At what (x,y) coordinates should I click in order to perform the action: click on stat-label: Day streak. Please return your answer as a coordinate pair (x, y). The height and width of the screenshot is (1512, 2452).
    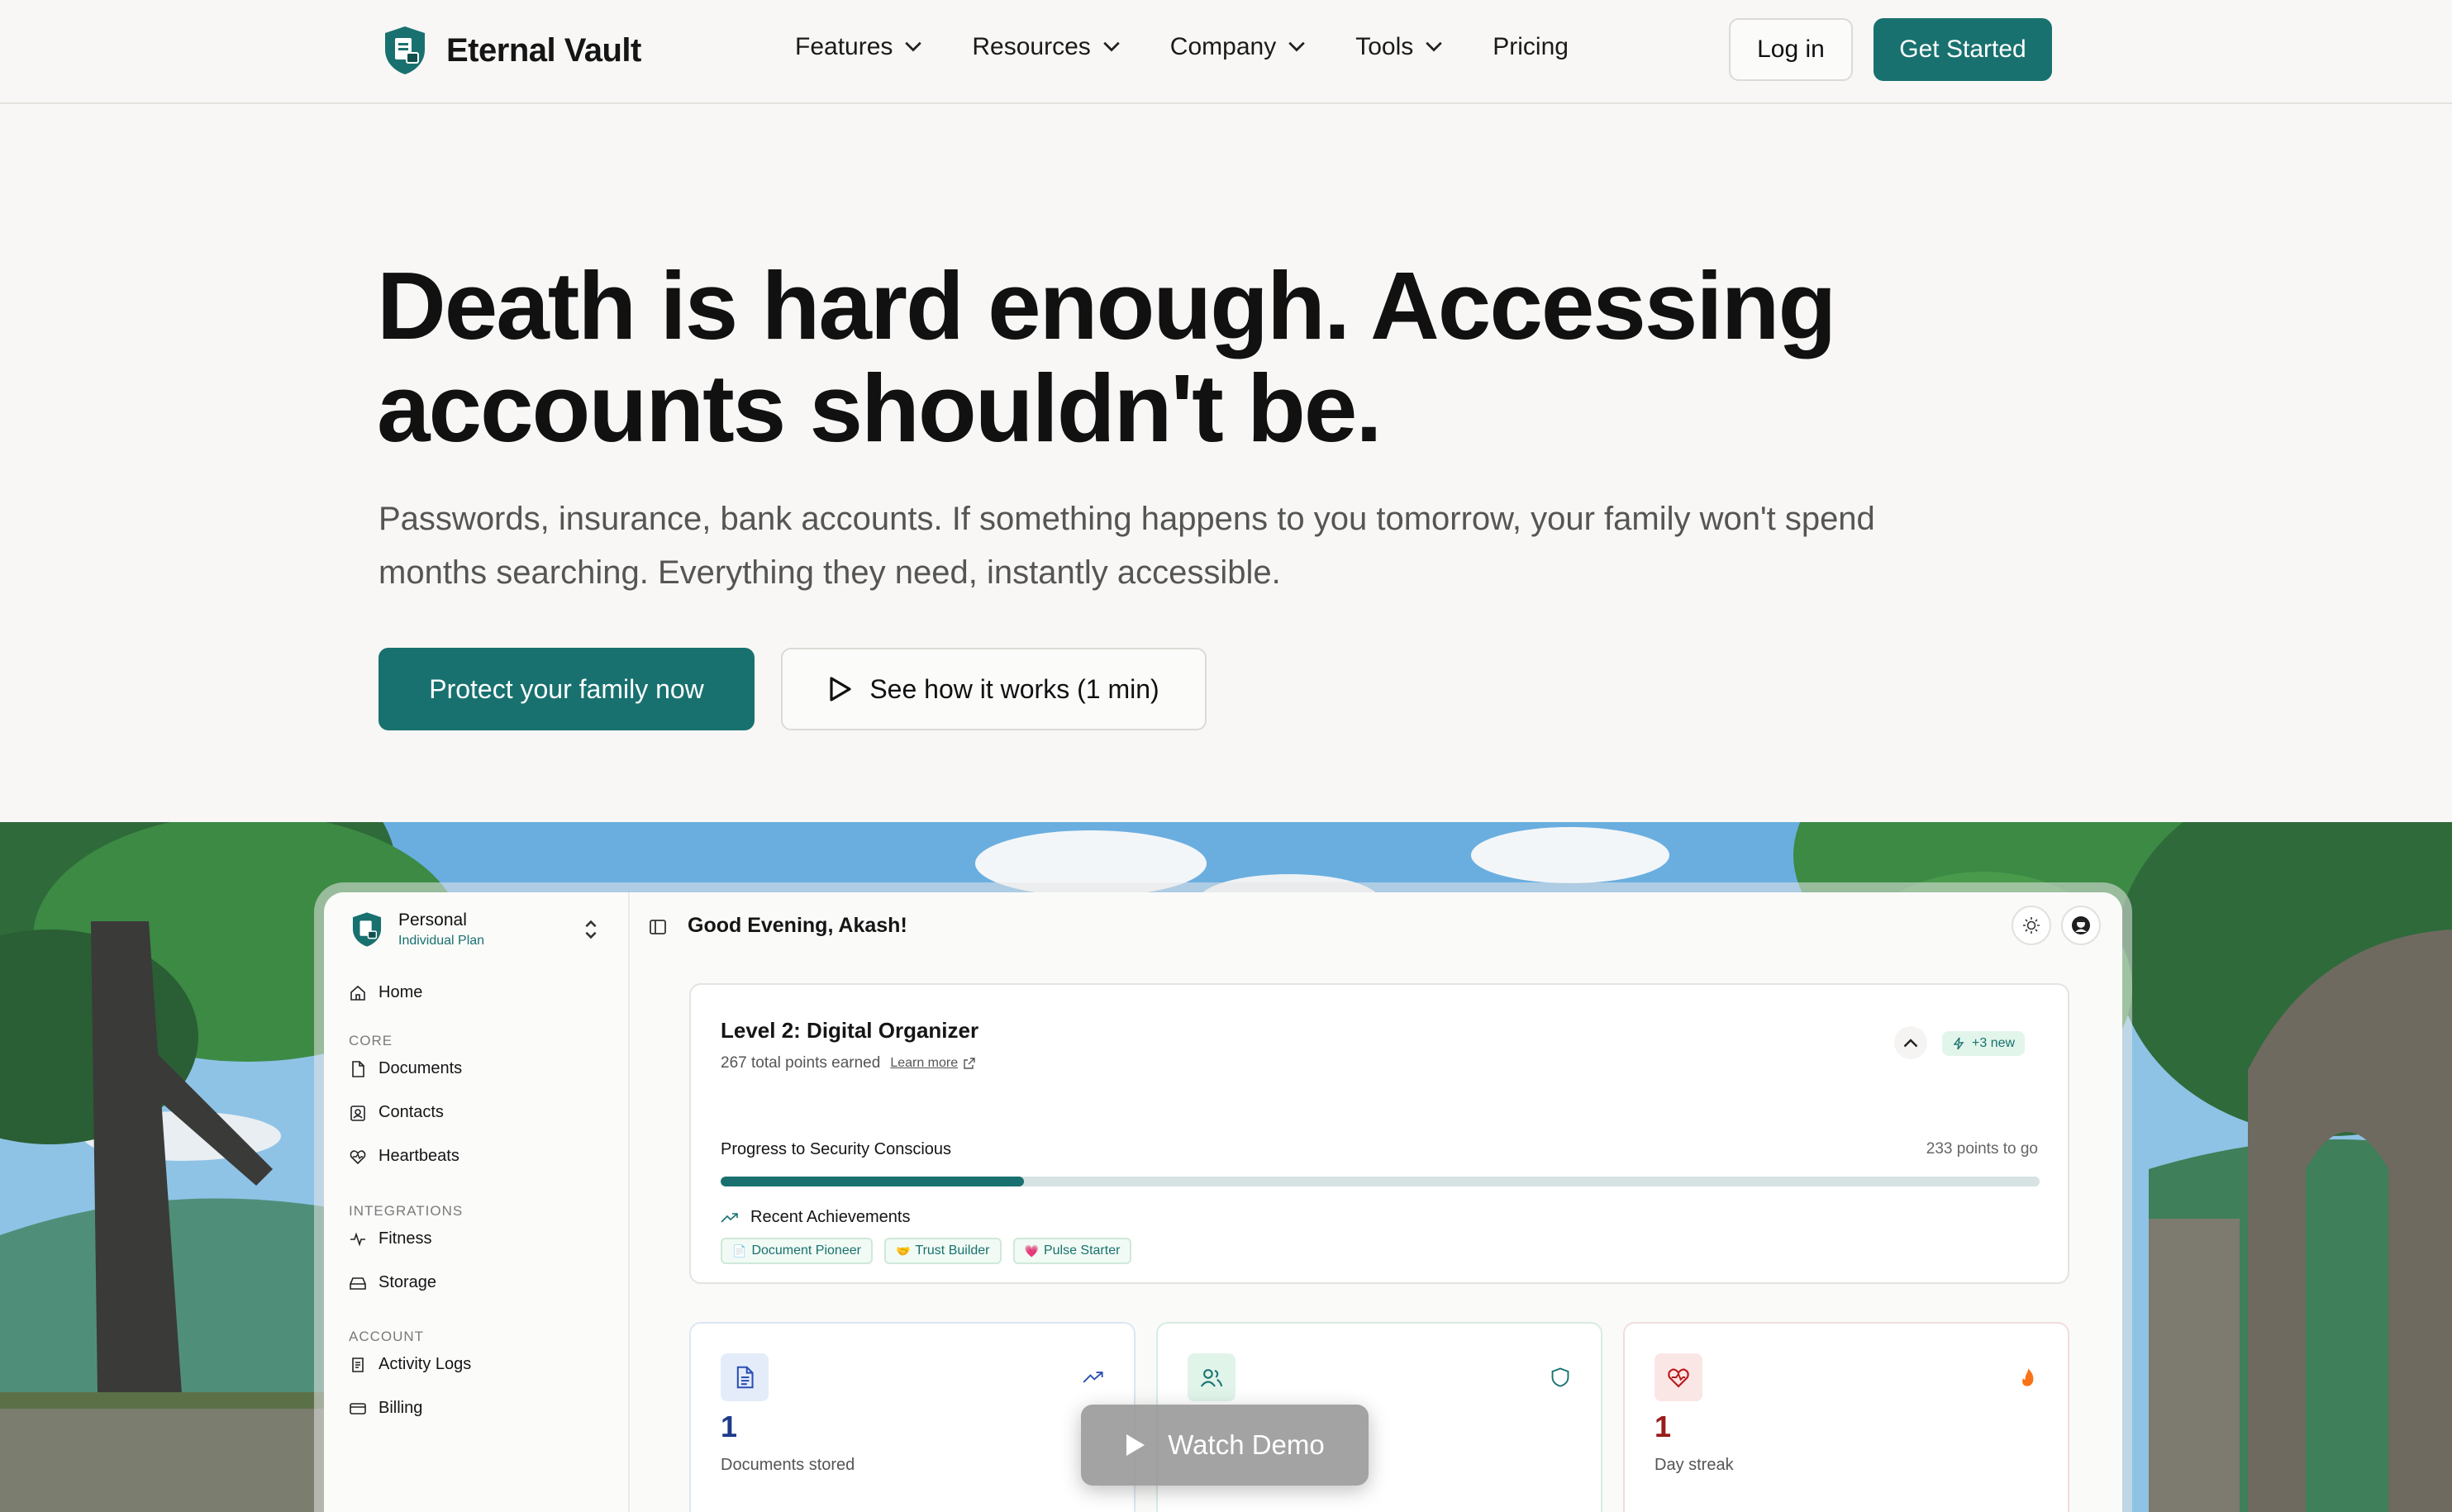
    Looking at the image, I should click on (1694, 1465).